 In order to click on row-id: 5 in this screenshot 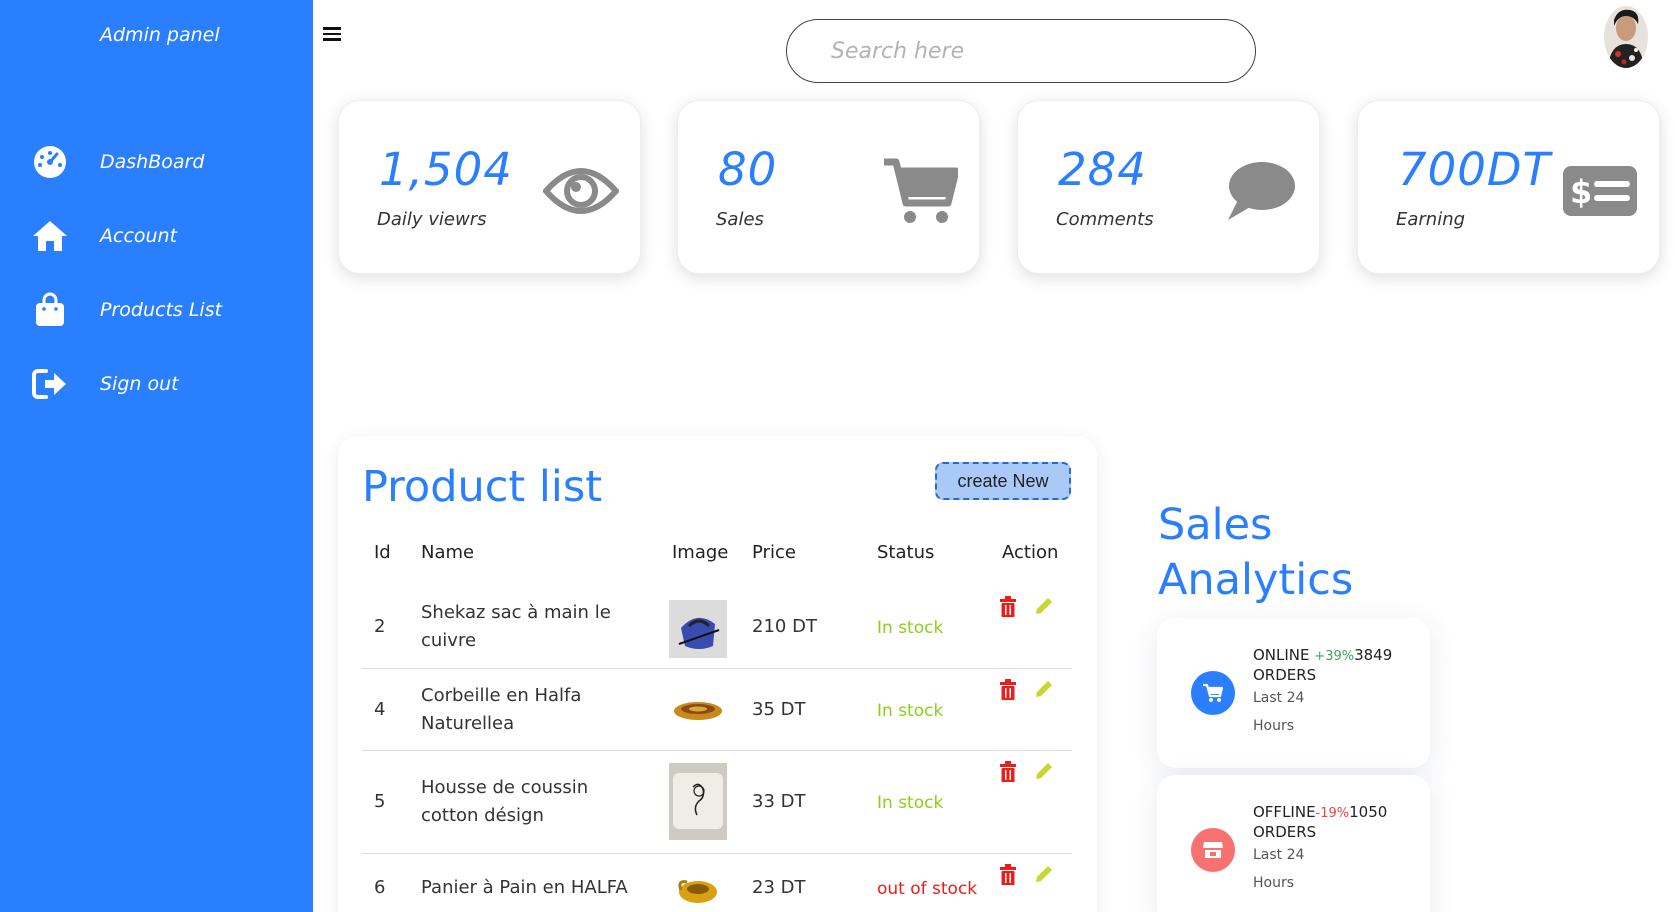, I will do `click(380, 801)`.